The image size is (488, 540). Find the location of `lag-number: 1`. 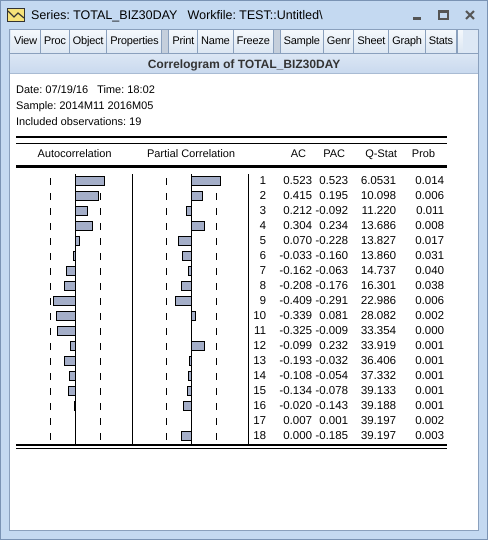

lag-number: 1 is located at coordinates (262, 181).